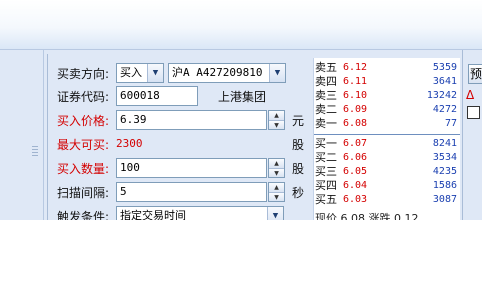  I want to click on trigger-select: 指定交易时间 ▼, so click(200, 213).